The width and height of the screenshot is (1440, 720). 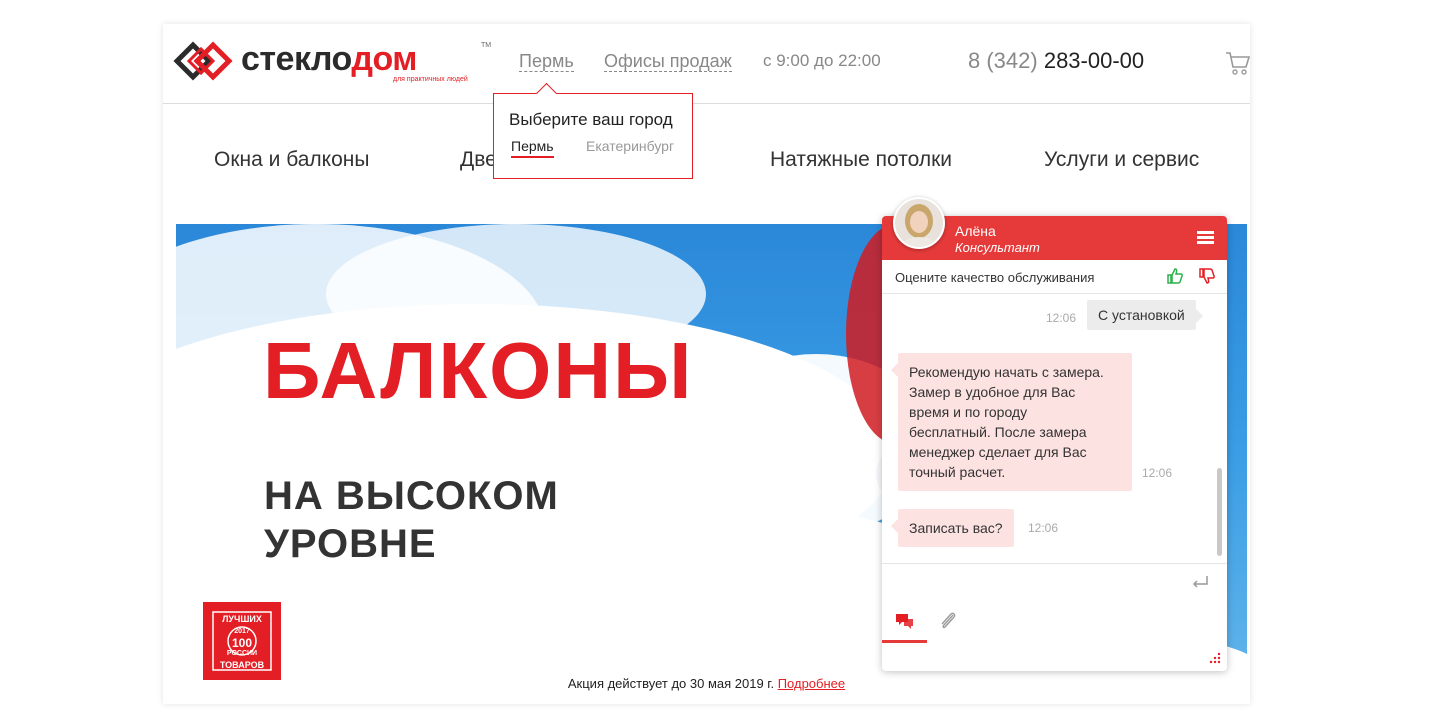 What do you see at coordinates (968, 412) in the screenshot?
I see `agent-message-line: время и по городу` at bounding box center [968, 412].